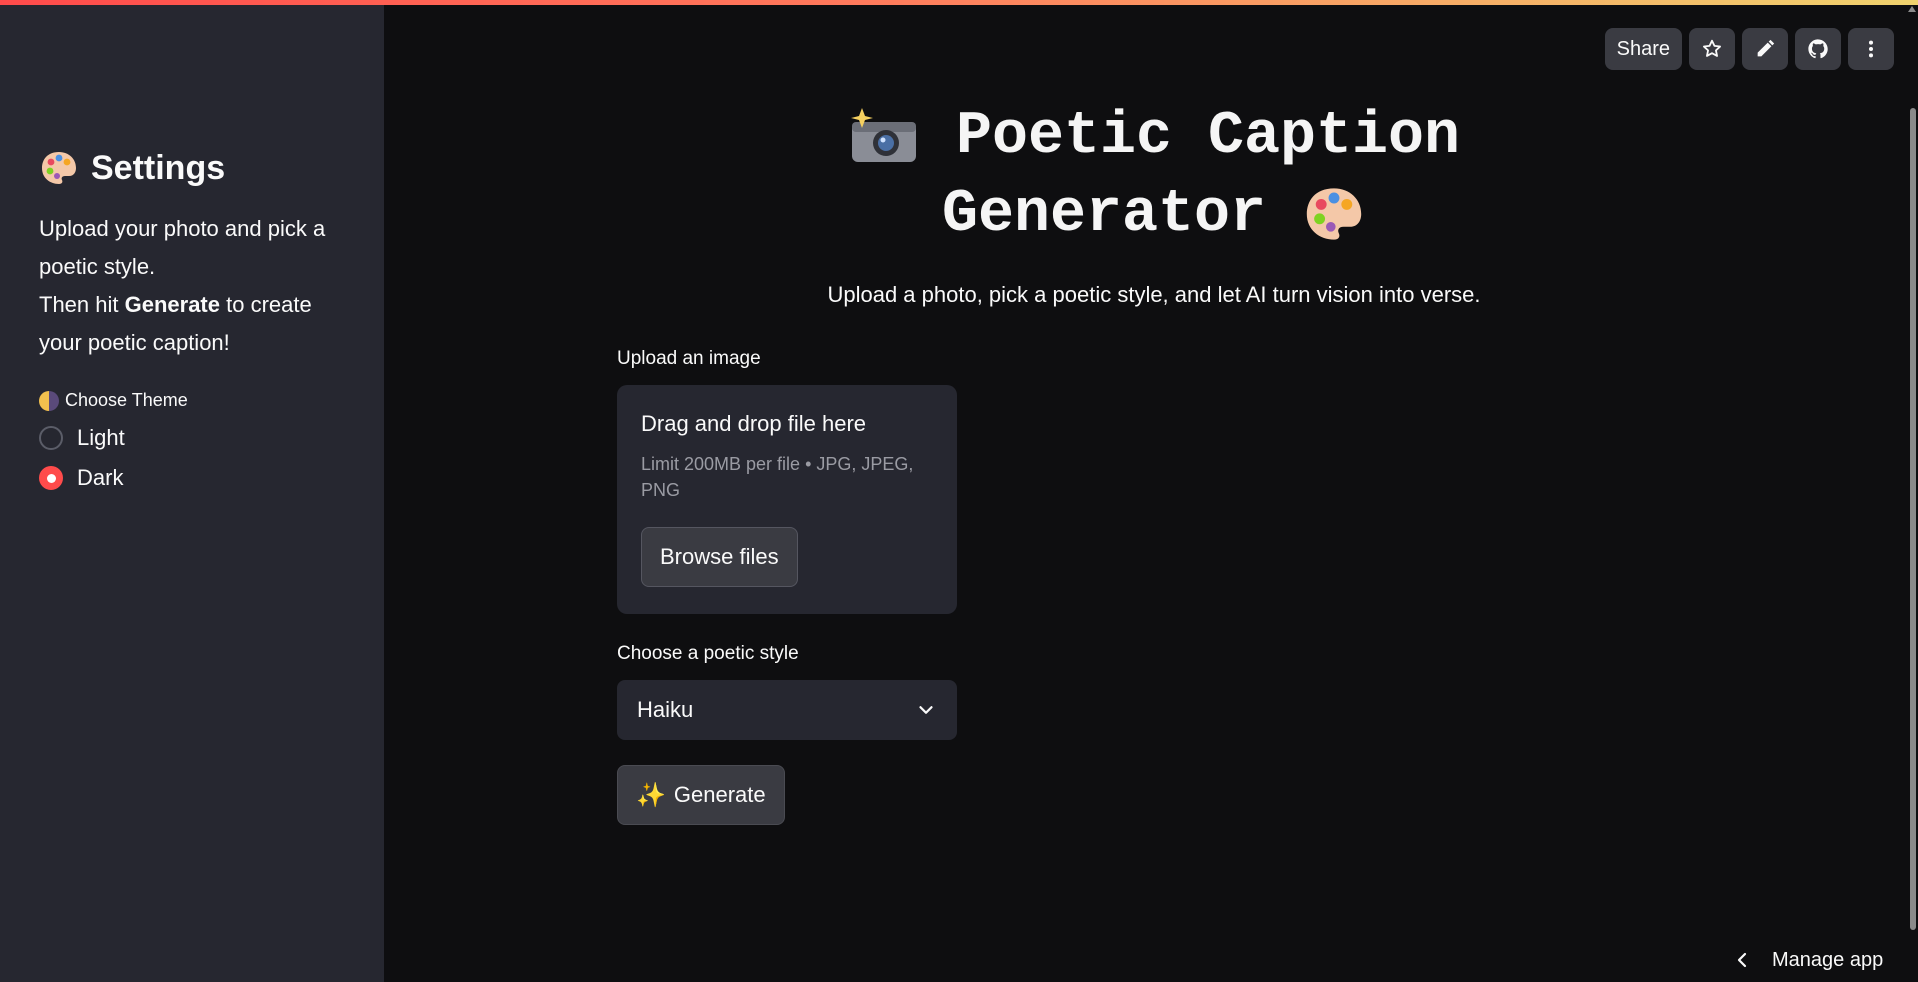  I want to click on scrollbar, so click(1912, 491).